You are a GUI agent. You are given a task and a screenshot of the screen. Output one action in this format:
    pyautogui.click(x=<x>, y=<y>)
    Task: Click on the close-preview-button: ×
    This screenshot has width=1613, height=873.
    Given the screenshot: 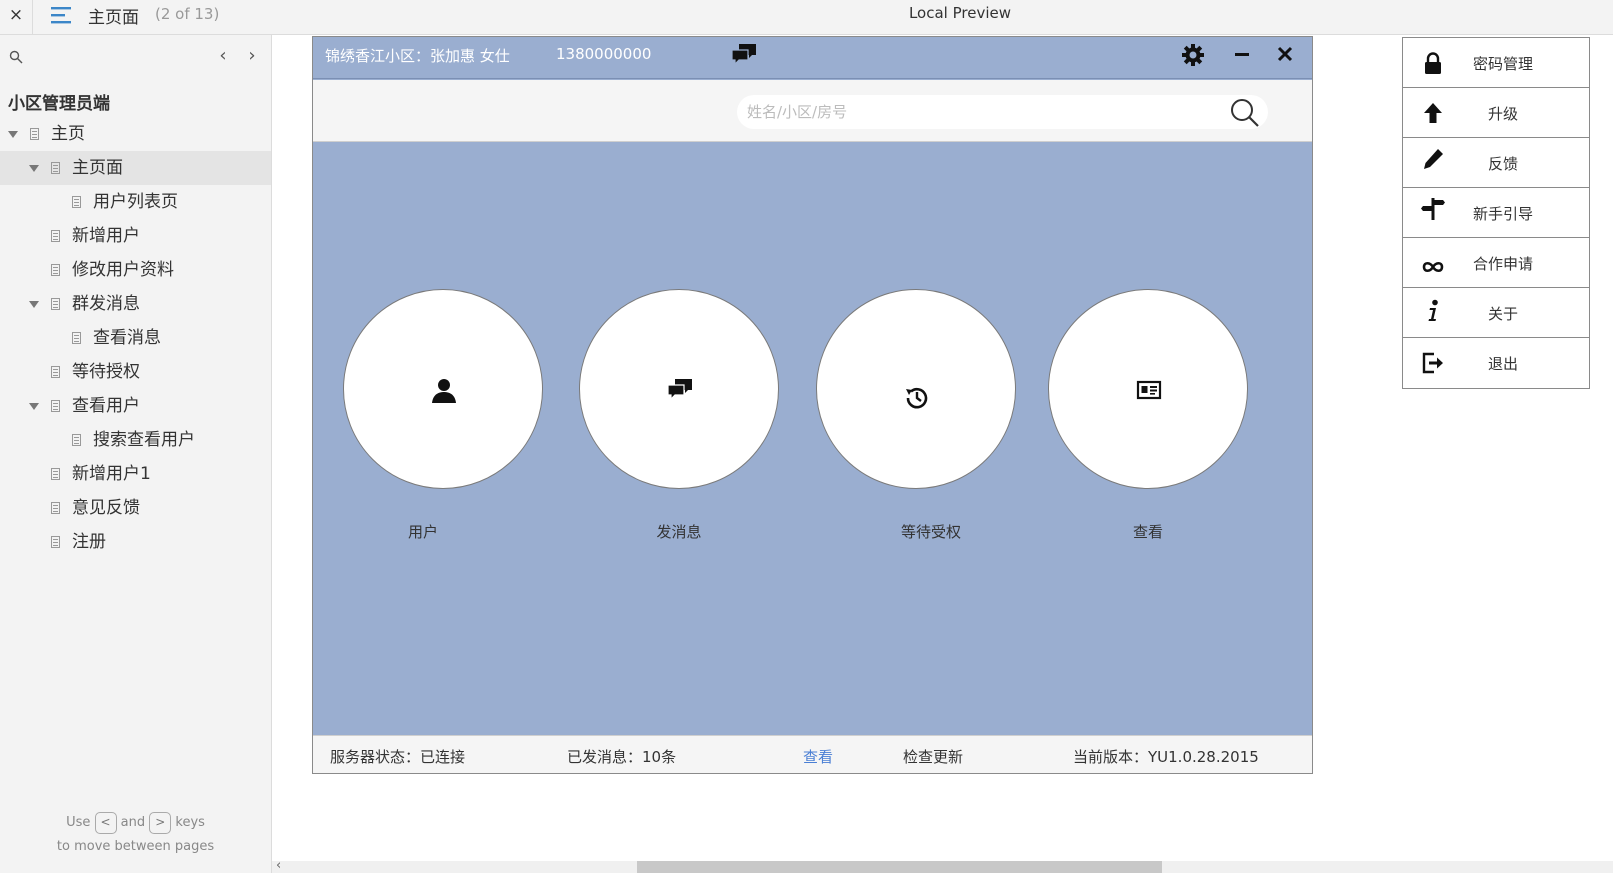 What is the action you would take?
    pyautogui.click(x=16, y=15)
    